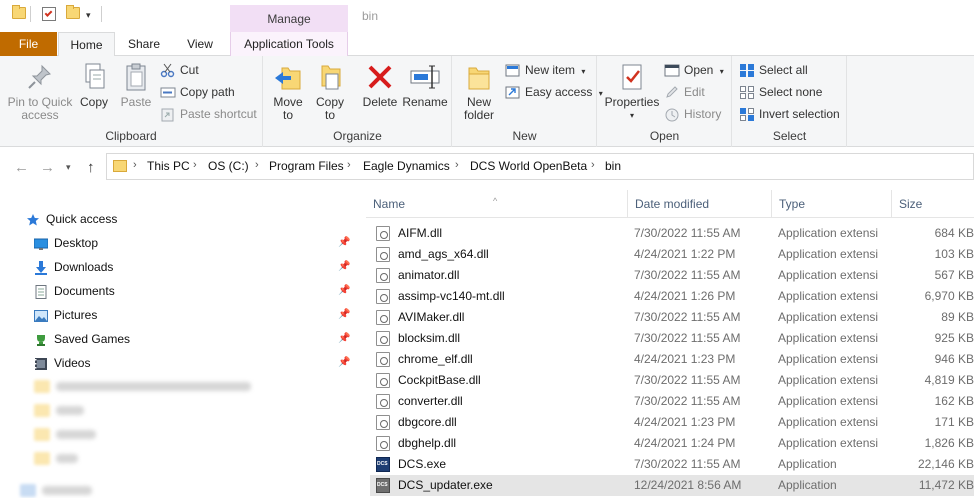  Describe the element at coordinates (168, 70) in the screenshot. I see `scissors-icon` at that location.